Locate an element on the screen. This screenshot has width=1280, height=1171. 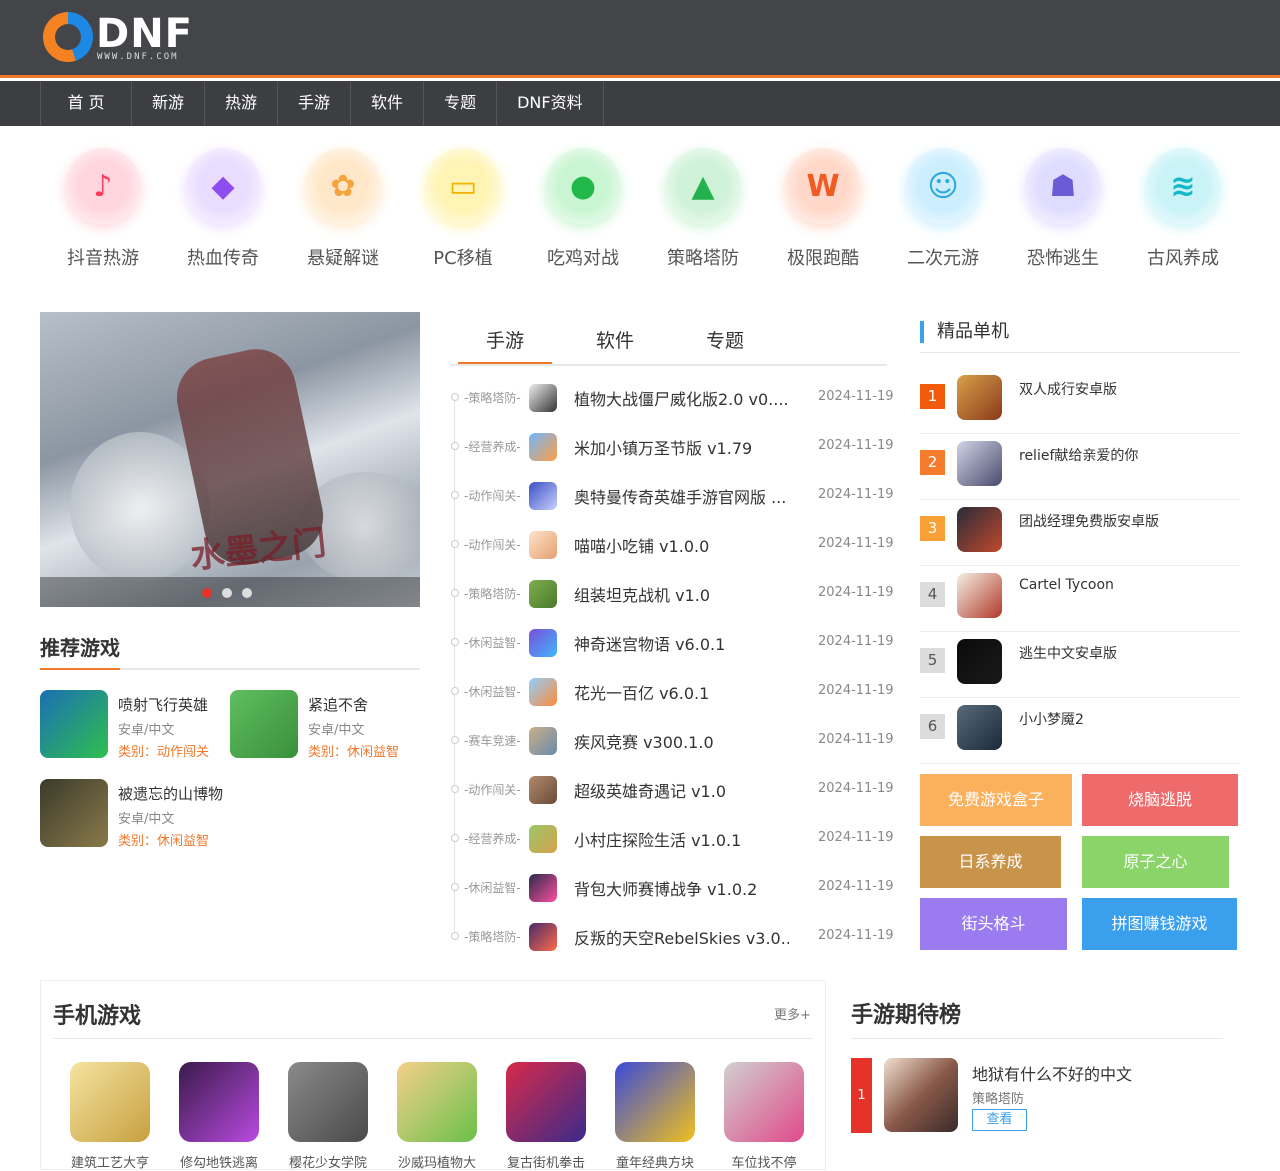
expect-game-thumb is located at coordinates (921, 1095).